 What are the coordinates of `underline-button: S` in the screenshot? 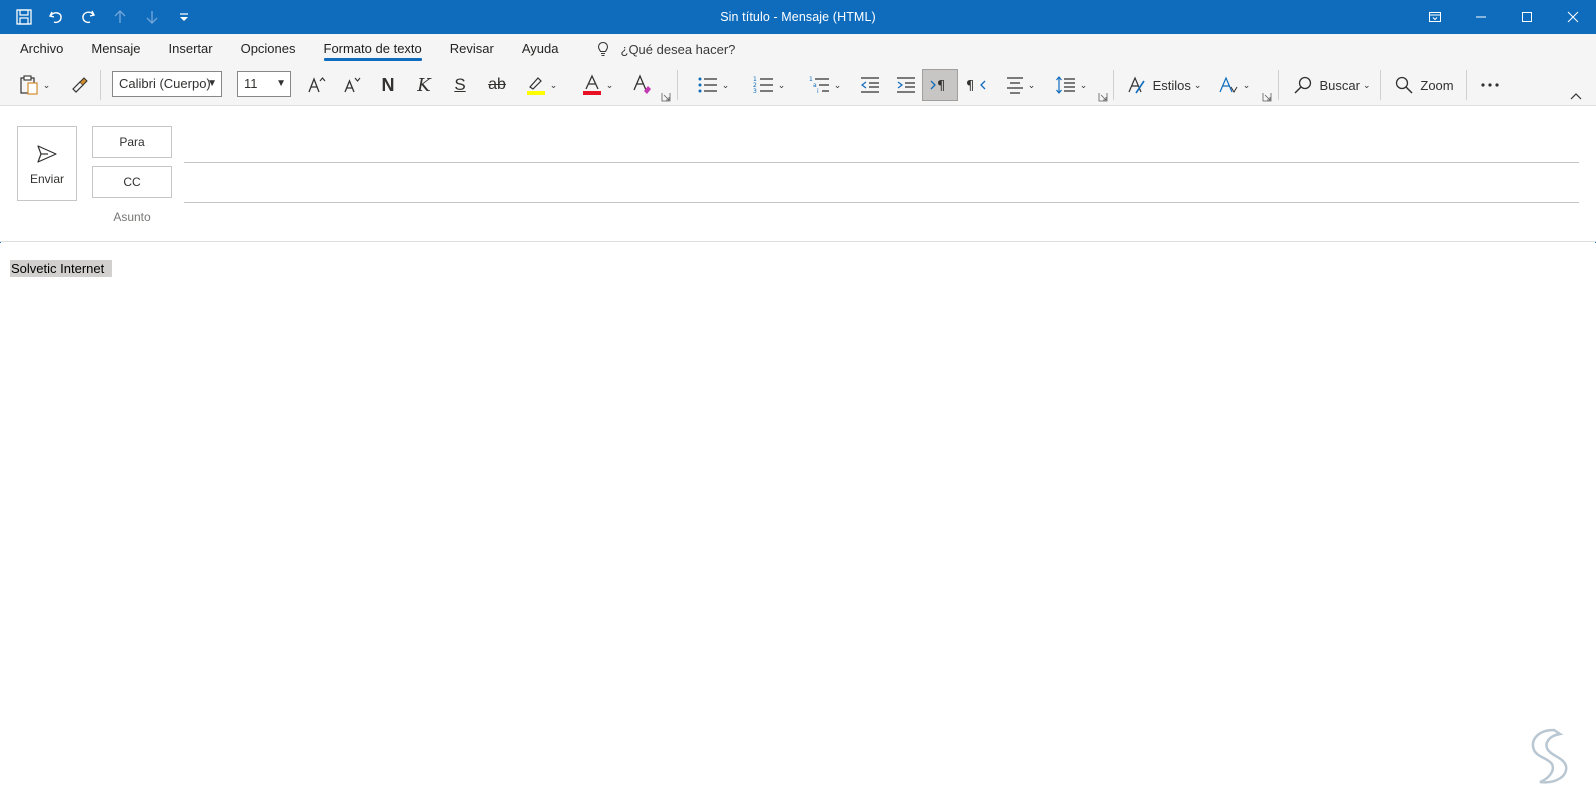 It's located at (460, 85).